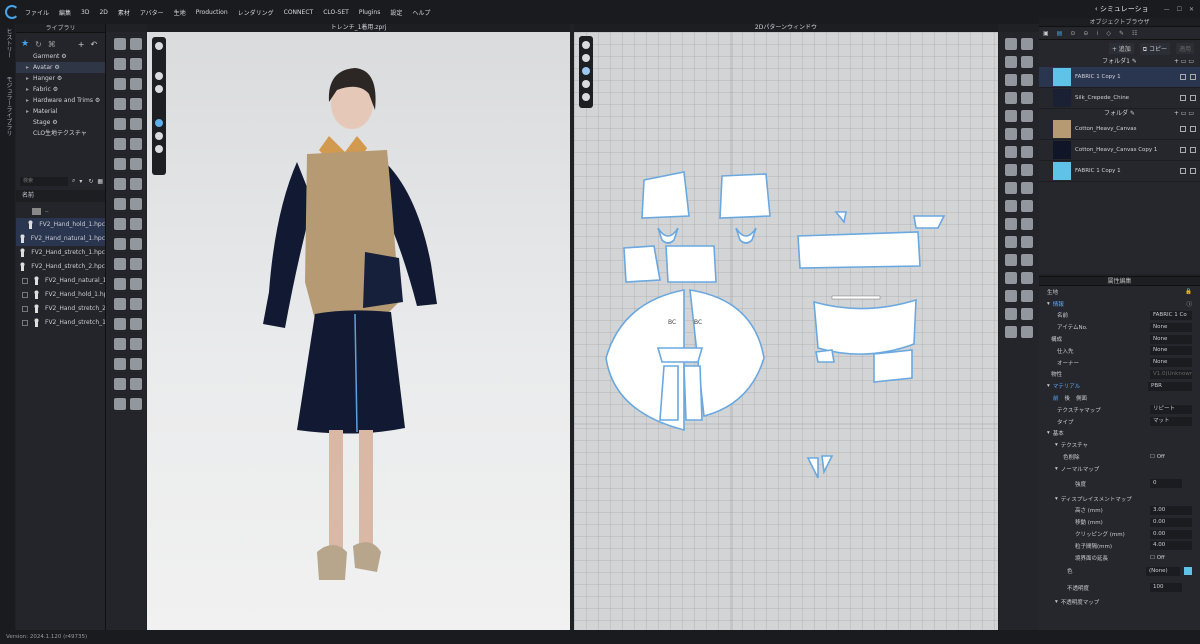 The image size is (1200, 644). I want to click on tab-trim-icon: ◇, so click(1108, 33).